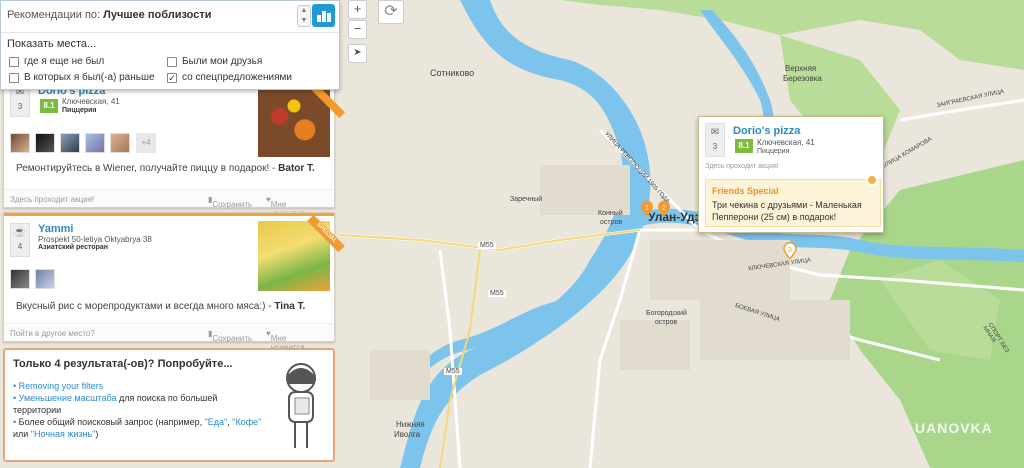 The image size is (1024, 468). I want to click on chevron-down-icon: ▼, so click(304, 20).